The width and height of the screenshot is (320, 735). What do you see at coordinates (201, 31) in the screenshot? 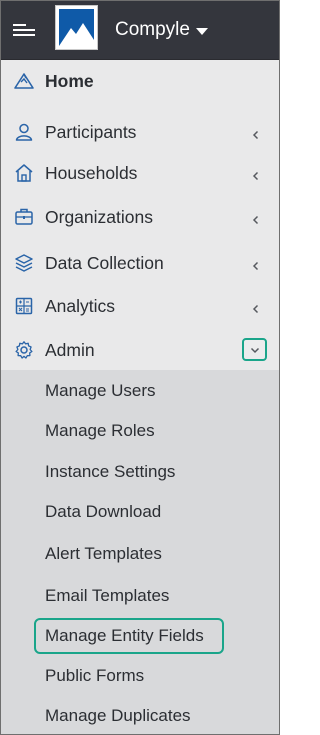
I see `caret-down-icon` at bounding box center [201, 31].